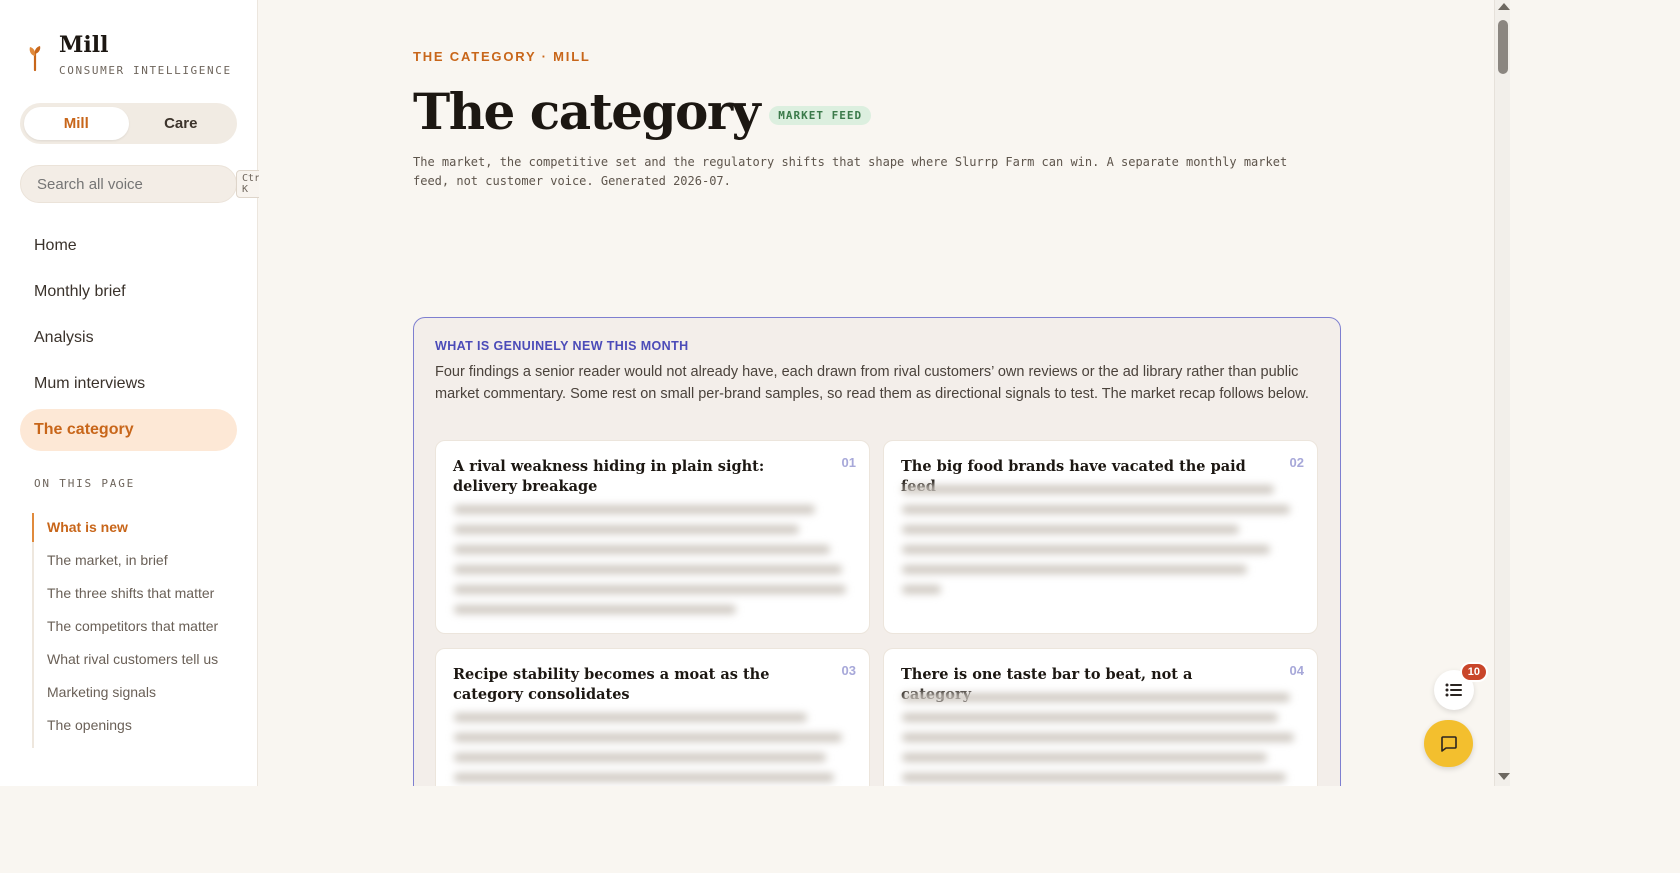 The image size is (1680, 873). I want to click on switcher-option-mill: Mill, so click(76, 123).